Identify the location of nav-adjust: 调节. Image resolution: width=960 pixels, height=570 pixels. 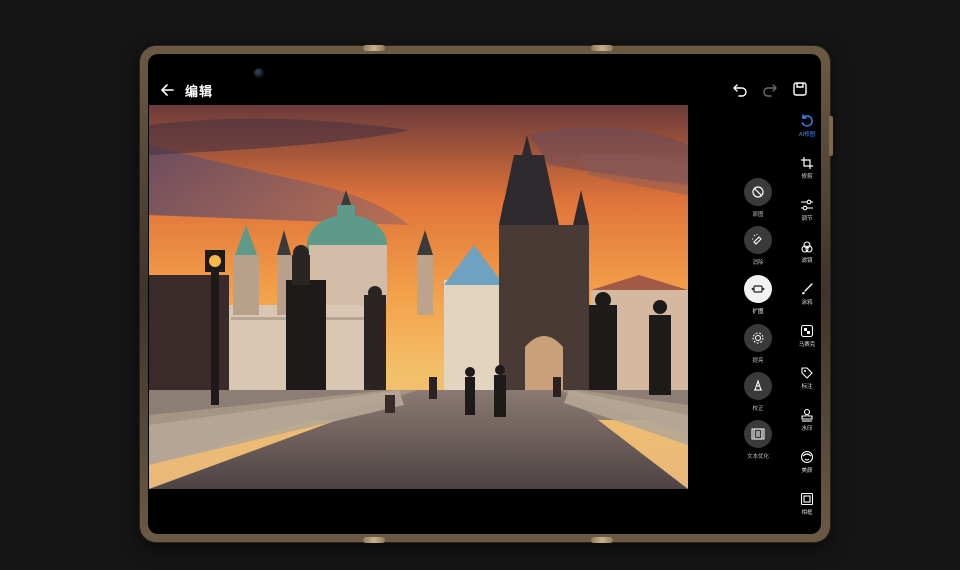
(806, 210).